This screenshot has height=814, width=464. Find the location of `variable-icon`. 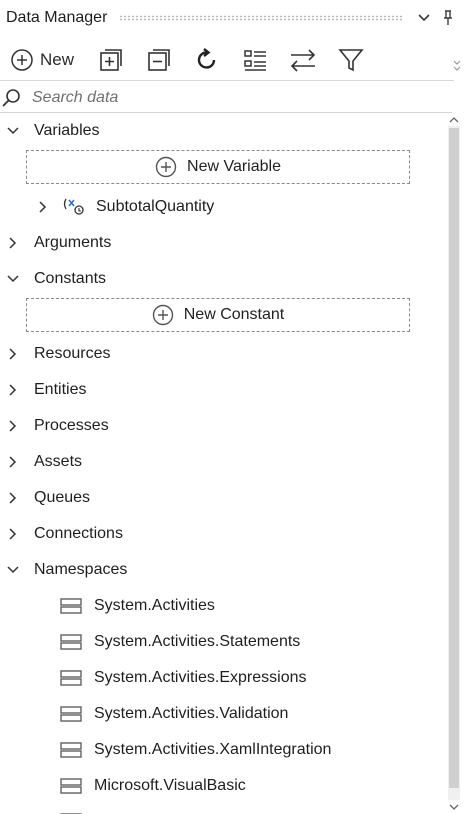

variable-icon is located at coordinates (75, 207).